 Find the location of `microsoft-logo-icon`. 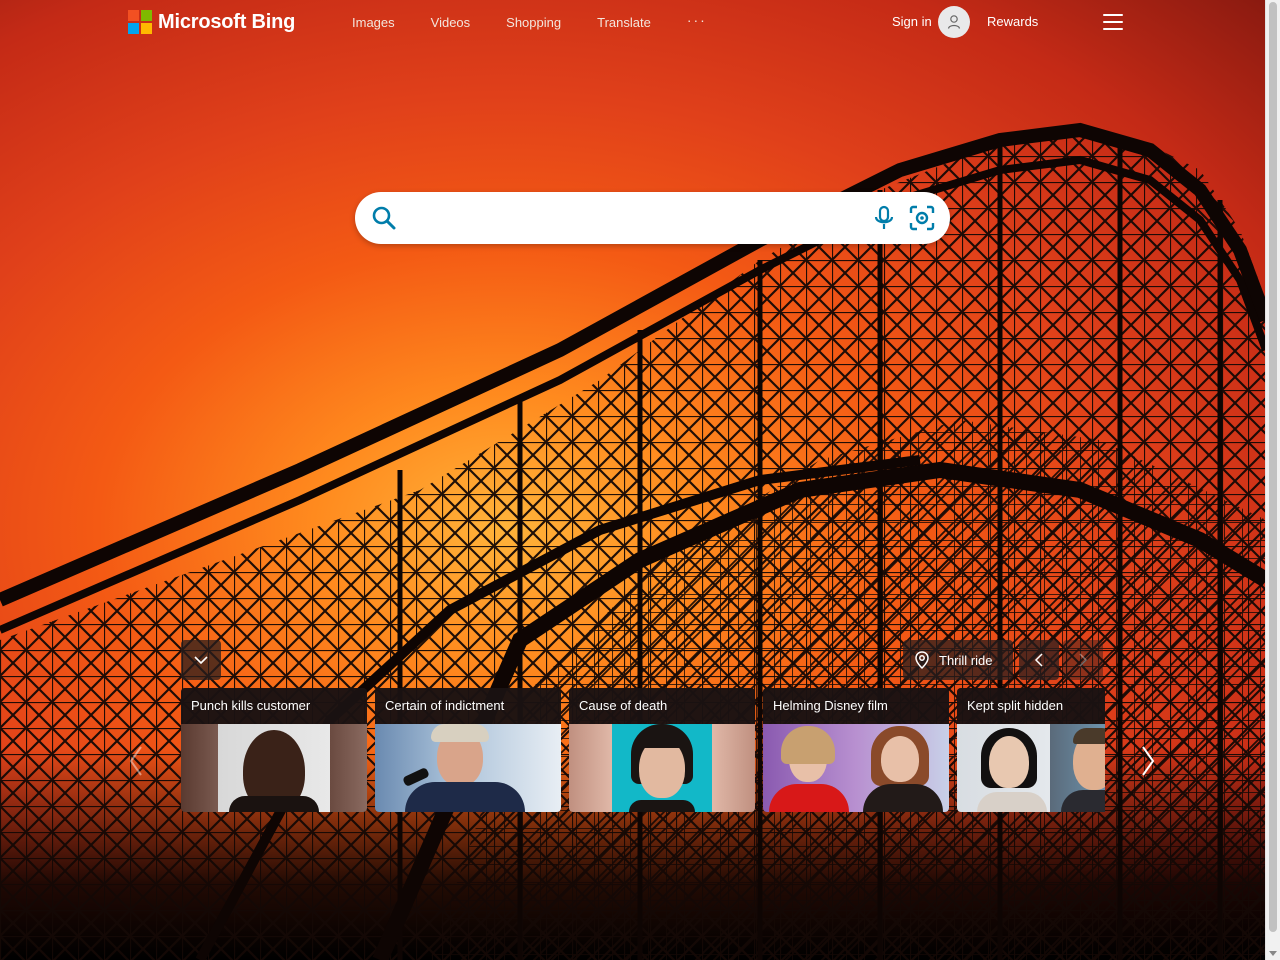

microsoft-logo-icon is located at coordinates (140, 22).